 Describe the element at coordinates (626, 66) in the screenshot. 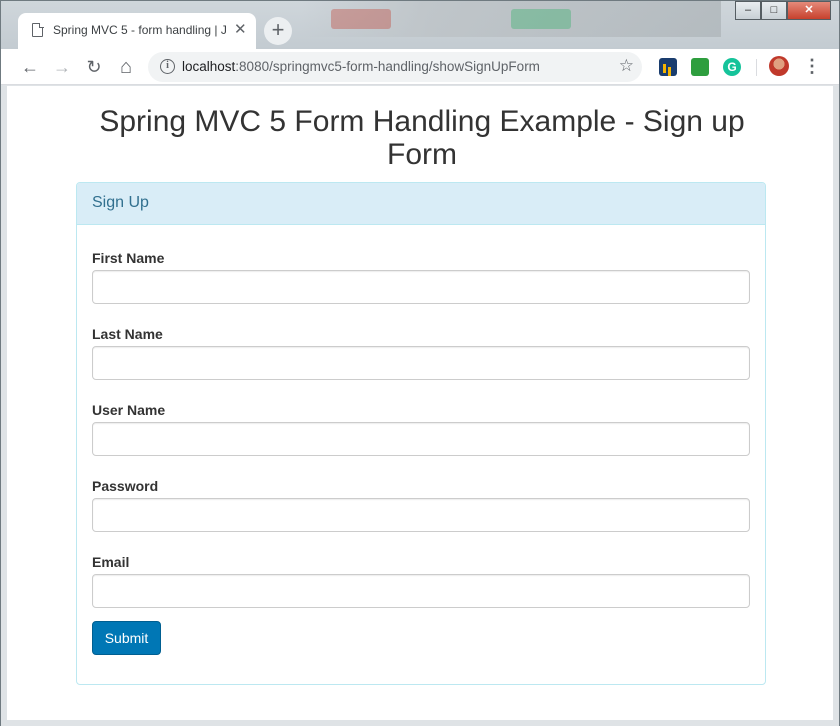

I see `bookmark-star-icon: ☆` at that location.